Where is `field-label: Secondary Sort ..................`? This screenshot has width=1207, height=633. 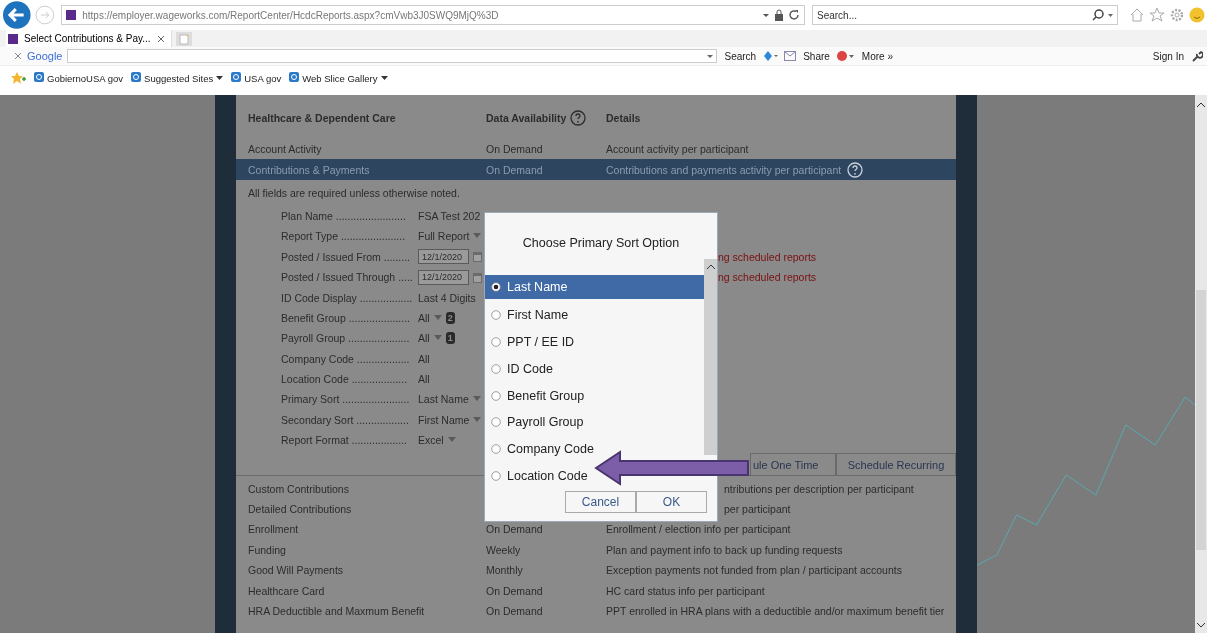
field-label: Secondary Sort .................. is located at coordinates (345, 419).